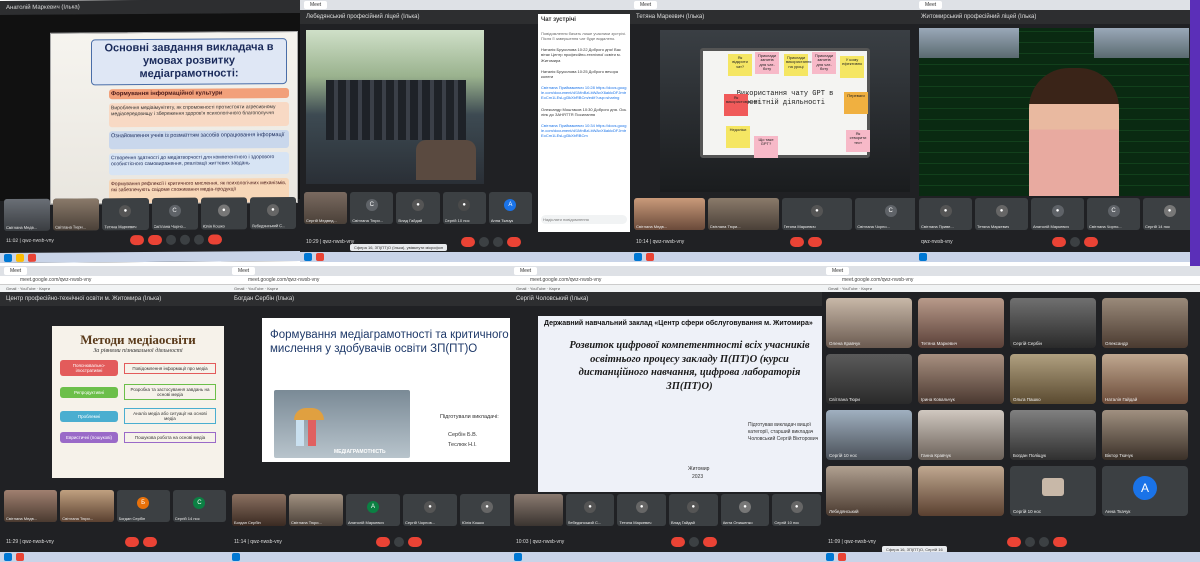  I want to click on participant-tile: ● Анатолій Маркевич, so click(1057, 214).